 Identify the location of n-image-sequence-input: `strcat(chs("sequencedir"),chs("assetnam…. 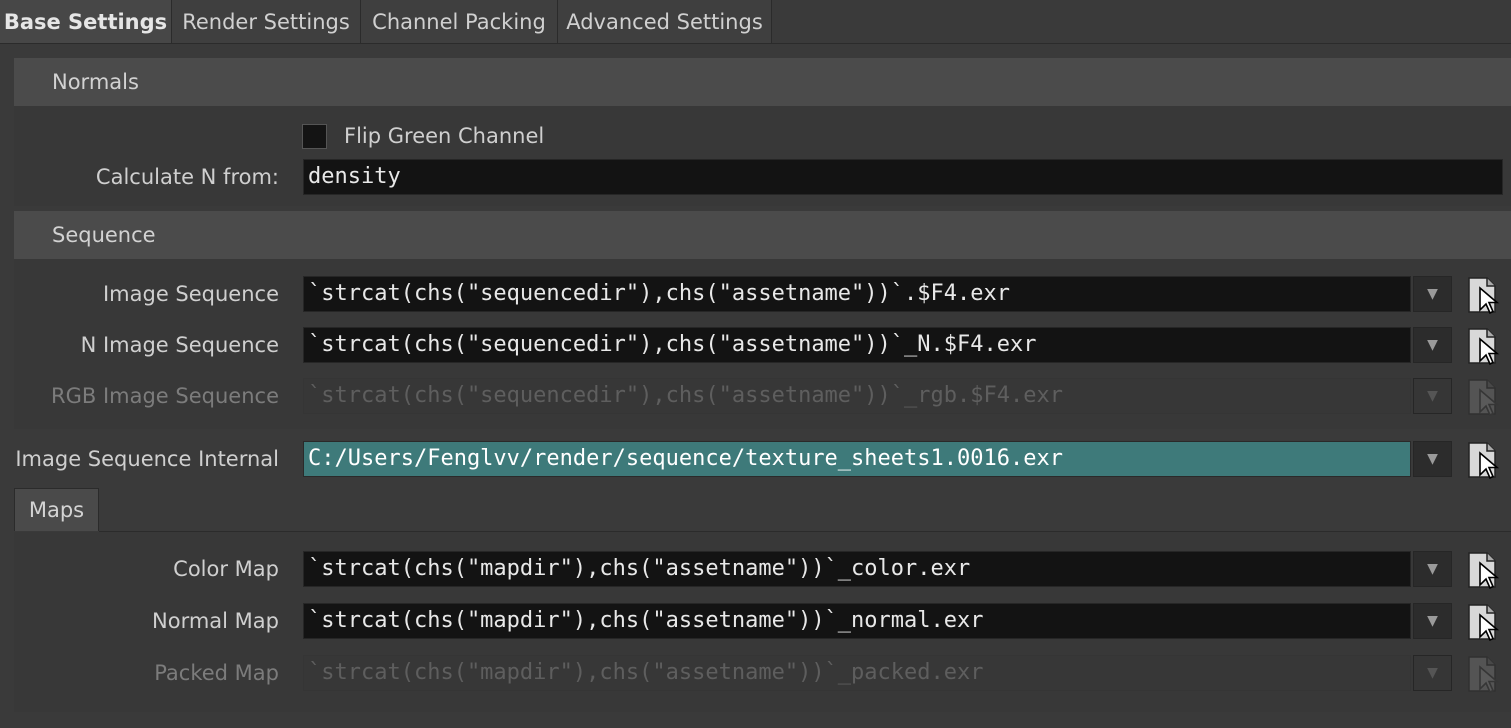
(857, 345).